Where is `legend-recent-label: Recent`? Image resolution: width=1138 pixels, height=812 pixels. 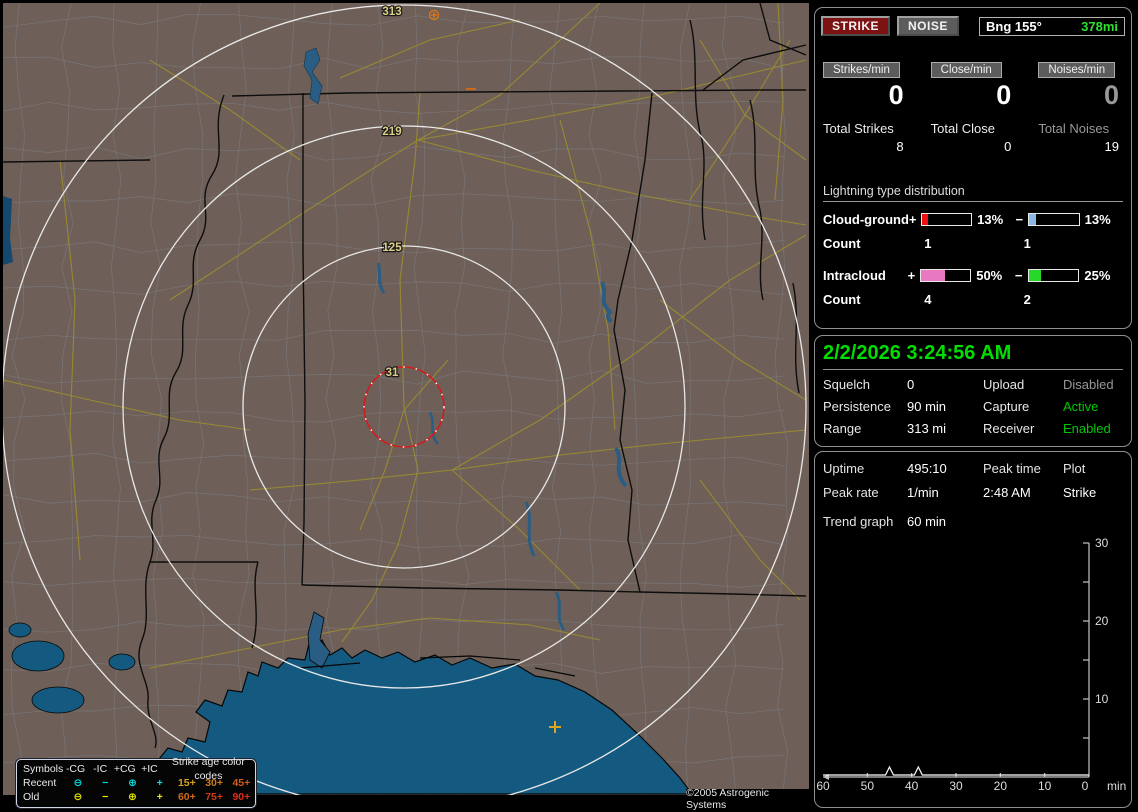
legend-recent-label: Recent is located at coordinates (40, 783).